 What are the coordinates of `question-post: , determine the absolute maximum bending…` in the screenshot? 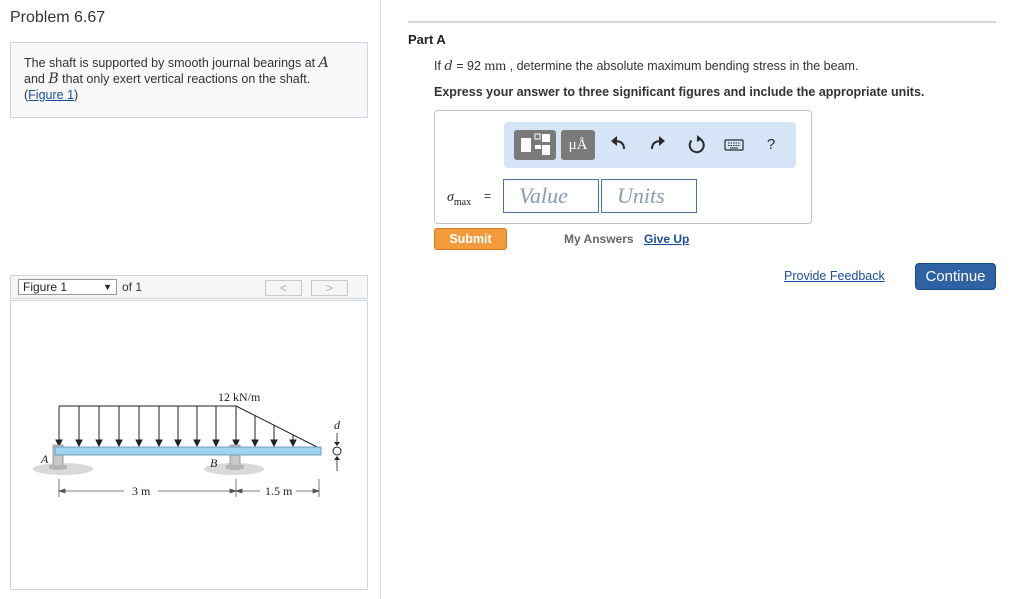 It's located at (682, 66).